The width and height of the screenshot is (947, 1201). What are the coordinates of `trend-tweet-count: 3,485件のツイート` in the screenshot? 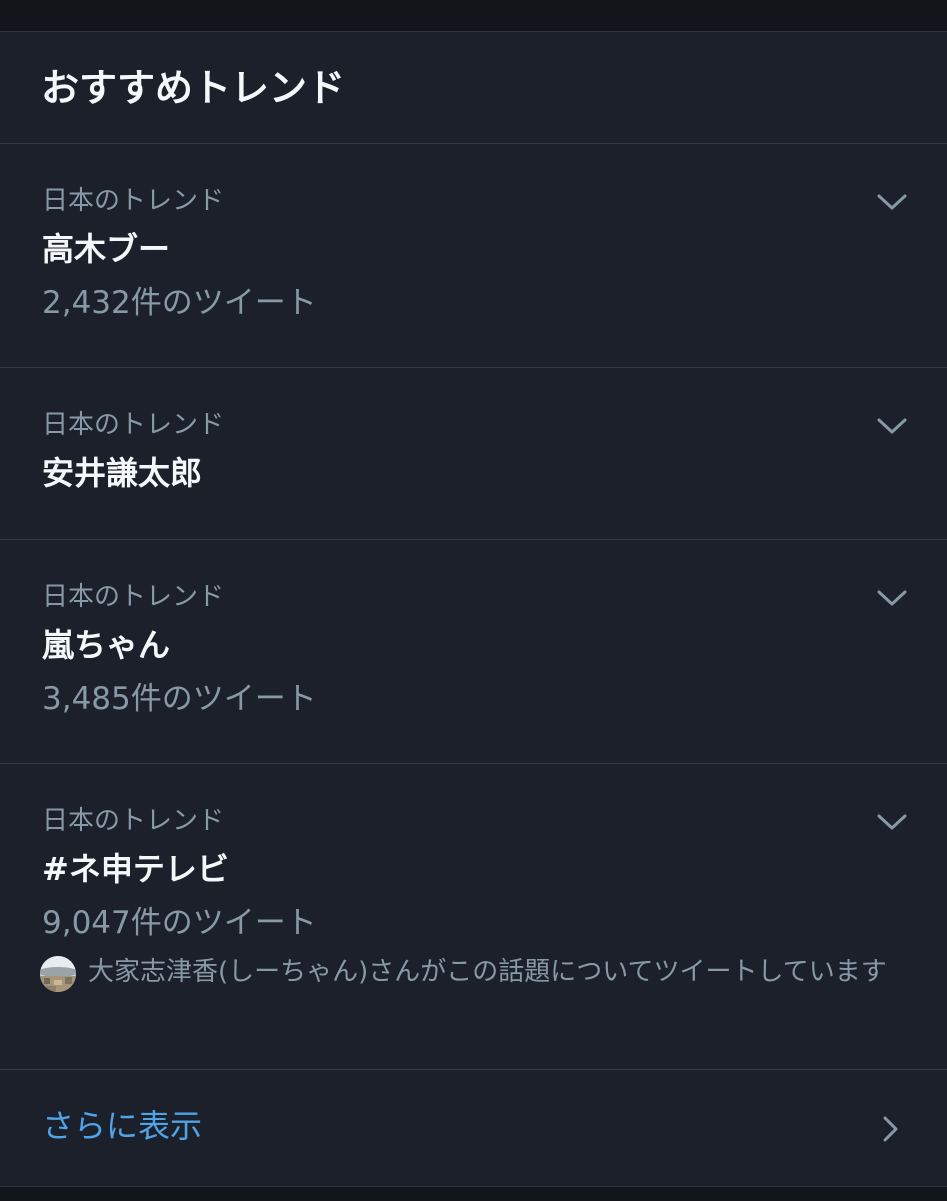 It's located at (179, 699).